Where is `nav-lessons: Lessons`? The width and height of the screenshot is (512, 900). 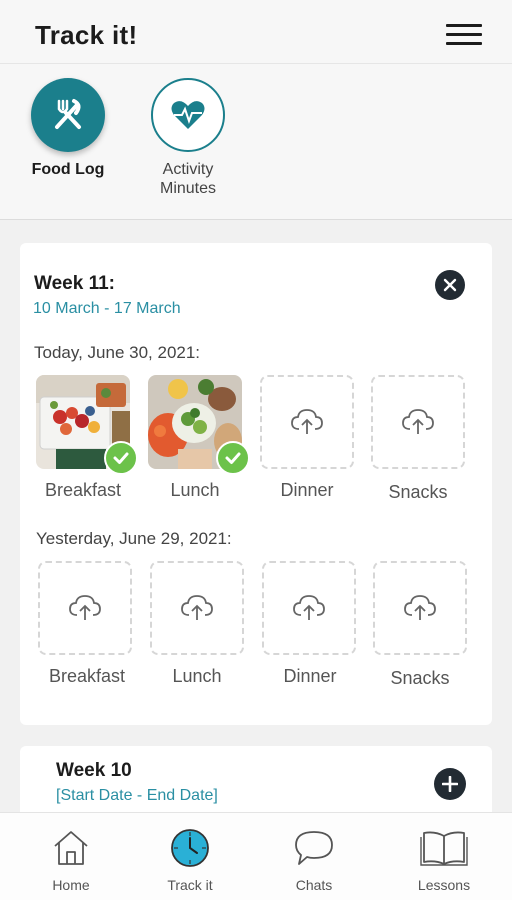
nav-lessons: Lessons is located at coordinates (444, 859).